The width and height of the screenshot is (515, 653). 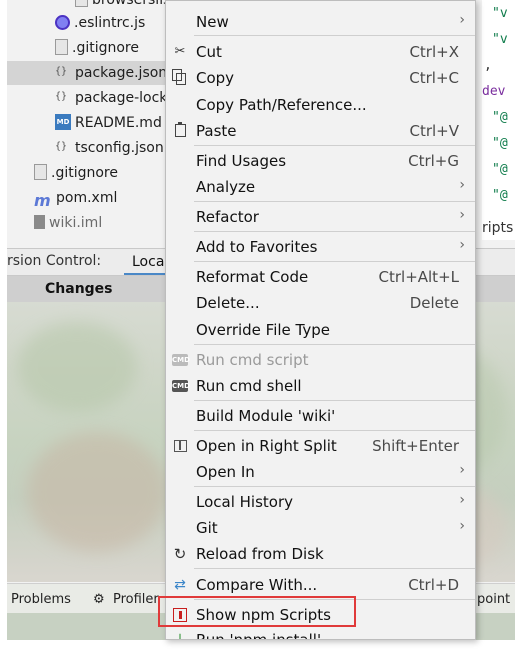 I want to click on menu-shortcut: Ctrl+V, so click(x=434, y=131).